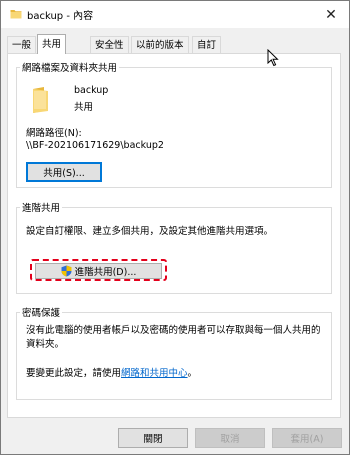 Image resolution: width=350 pixels, height=455 pixels. I want to click on close-button: 關閉, so click(153, 438).